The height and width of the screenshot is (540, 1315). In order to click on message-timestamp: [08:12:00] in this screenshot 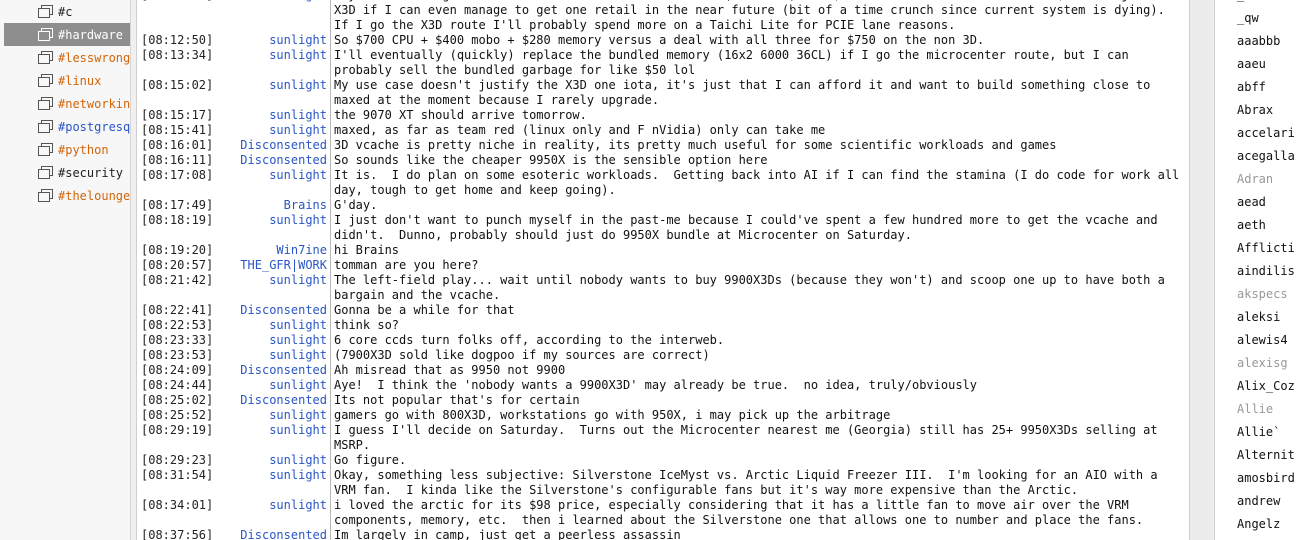, I will do `click(175, 16)`.